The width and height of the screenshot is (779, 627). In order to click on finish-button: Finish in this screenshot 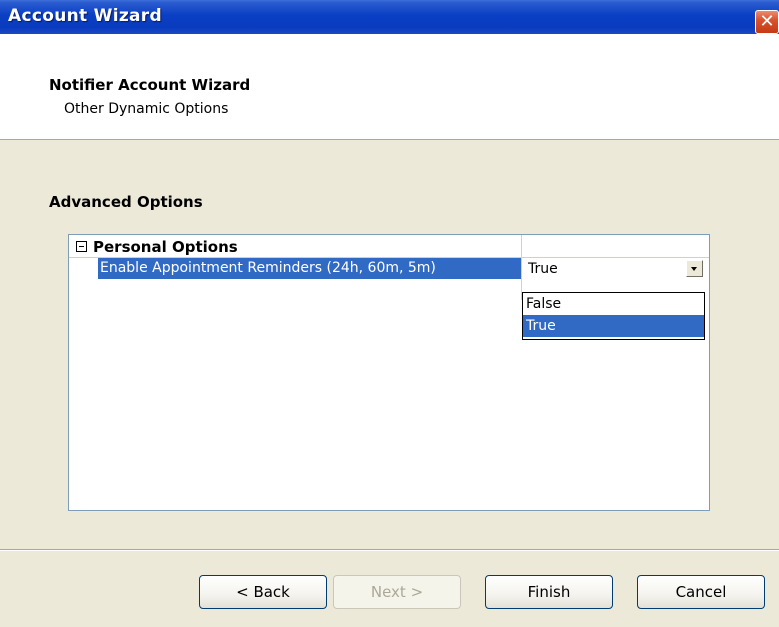, I will do `click(549, 592)`.